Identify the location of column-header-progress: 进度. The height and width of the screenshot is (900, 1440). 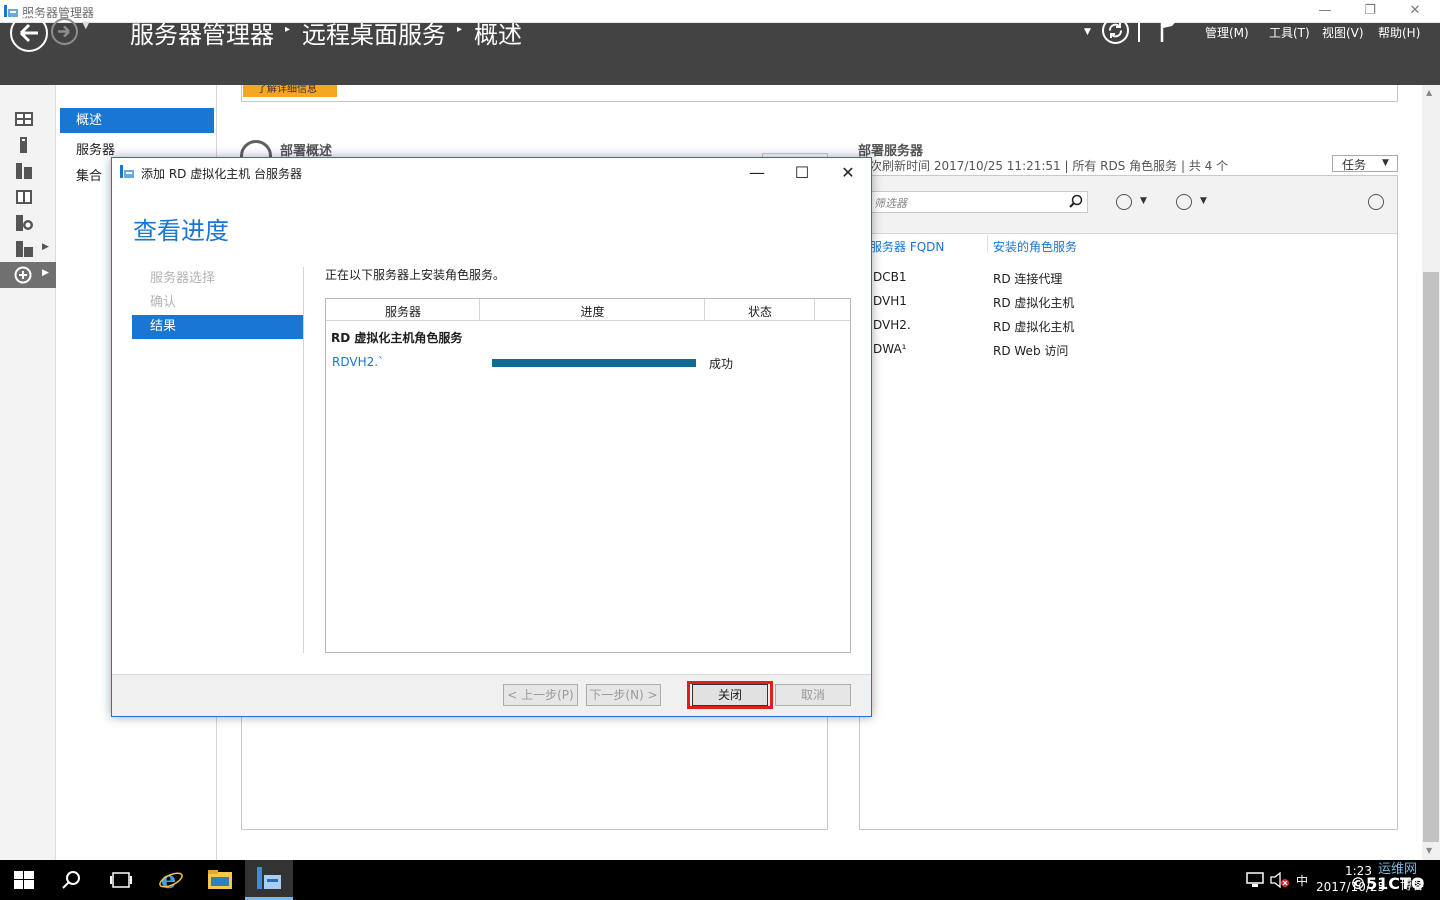
(592, 311).